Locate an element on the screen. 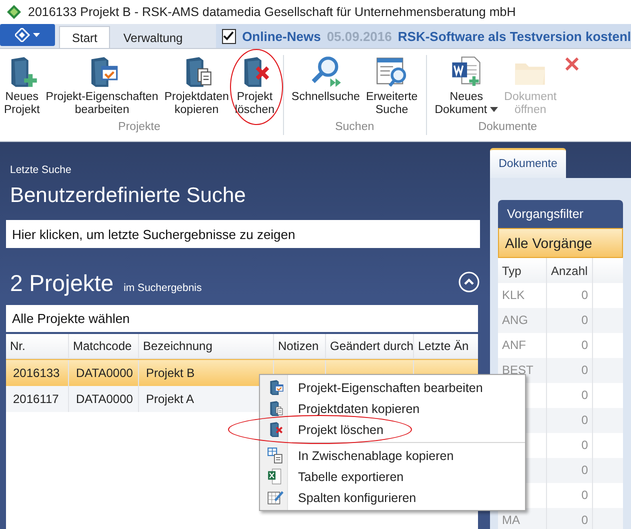 The height and width of the screenshot is (529, 631). ribbon-button: Erweiterte Suche is located at coordinates (392, 86).